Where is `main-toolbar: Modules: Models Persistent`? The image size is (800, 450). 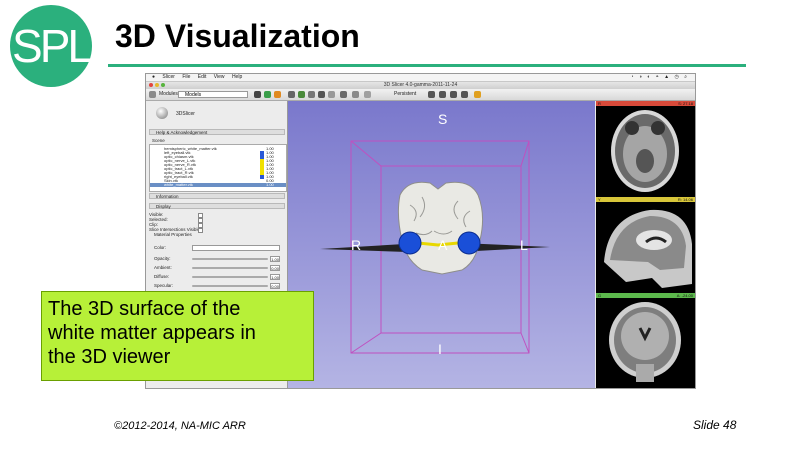
main-toolbar: Modules: Models Persistent is located at coordinates (420, 95).